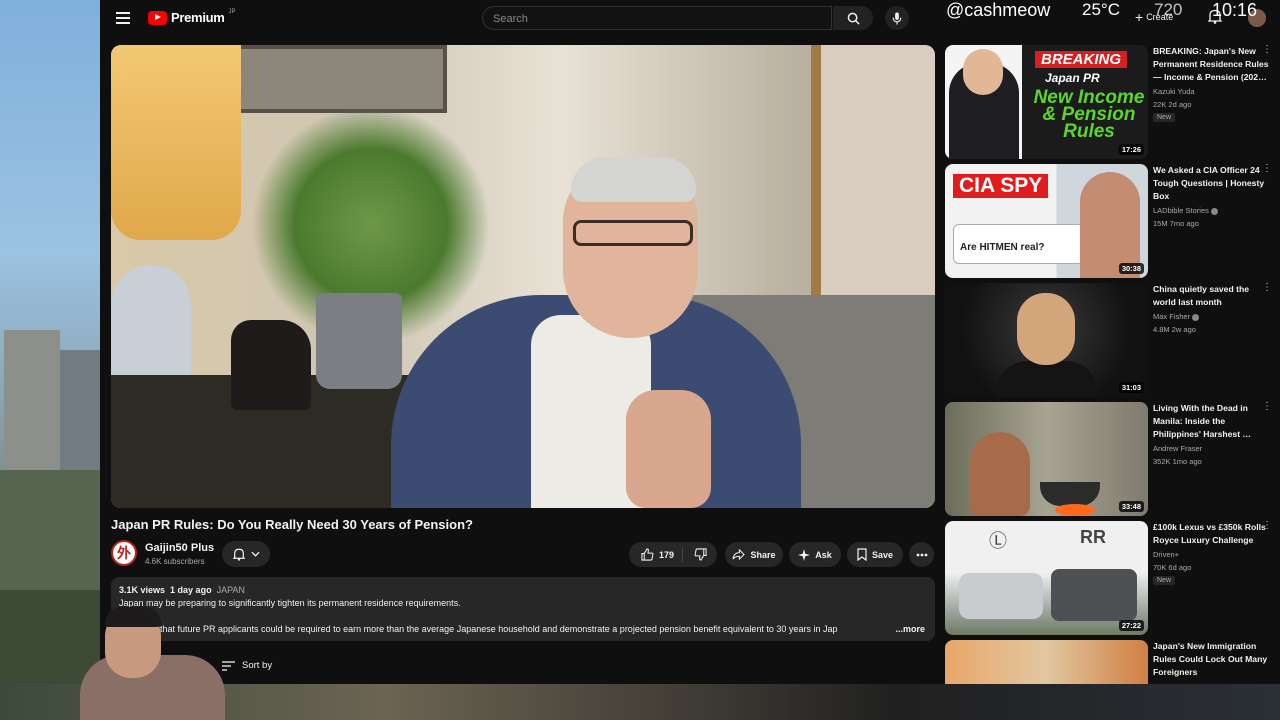 The image size is (1280, 720). What do you see at coordinates (338, 79) in the screenshot?
I see `video-frame-painting` at bounding box center [338, 79].